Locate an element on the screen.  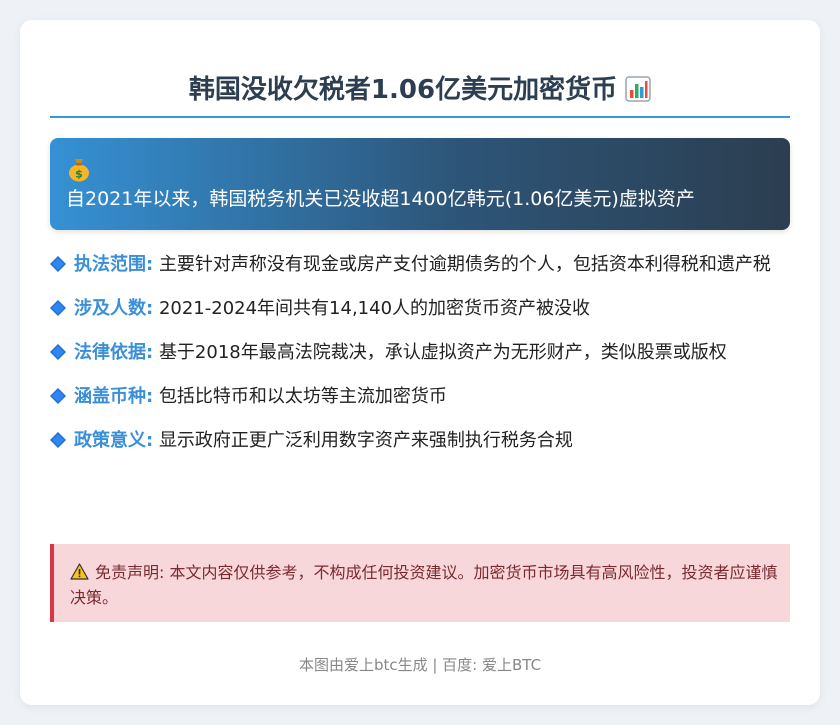
list-item: 执法范围: 主要针对声称没有现金或房产支付逾期债务的个人，包括资本利得税和遗产税 is located at coordinates (420, 265).